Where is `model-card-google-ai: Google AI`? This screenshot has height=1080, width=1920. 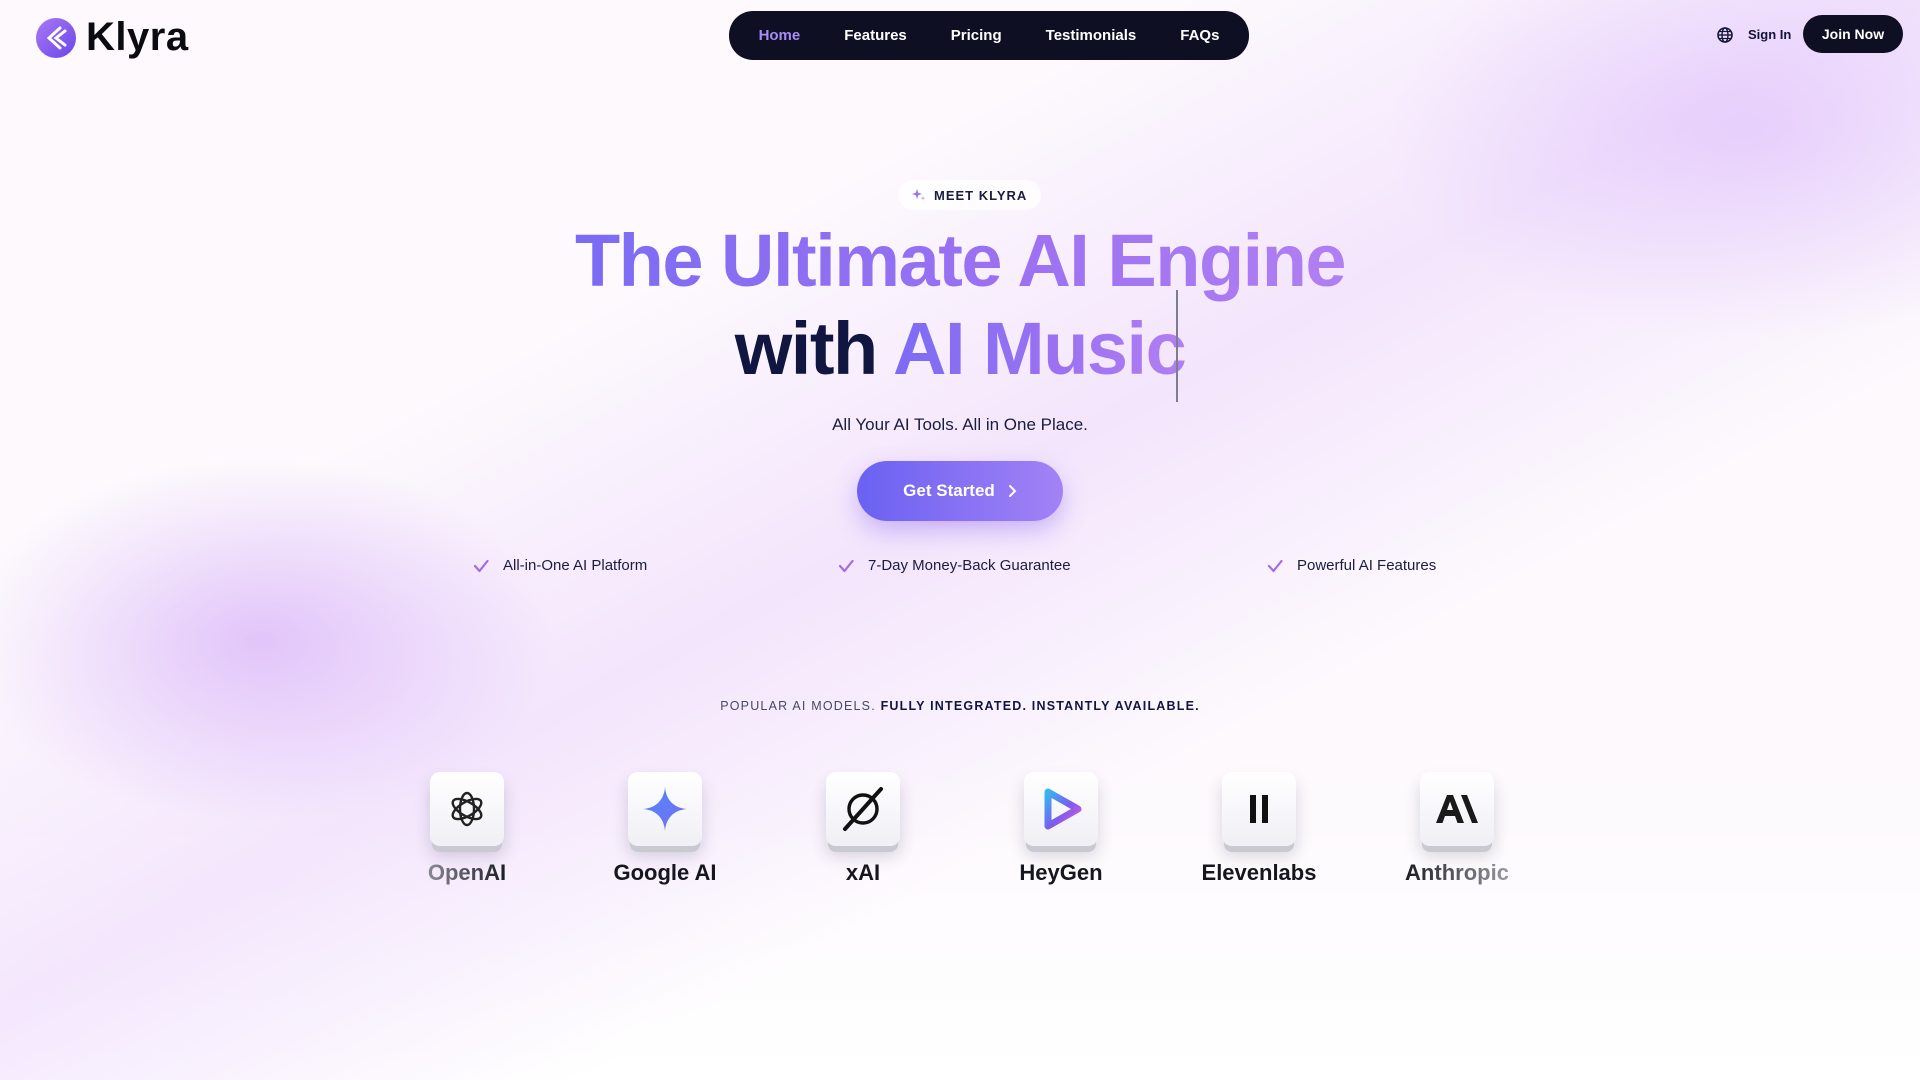 model-card-google-ai: Google AI is located at coordinates (665, 829).